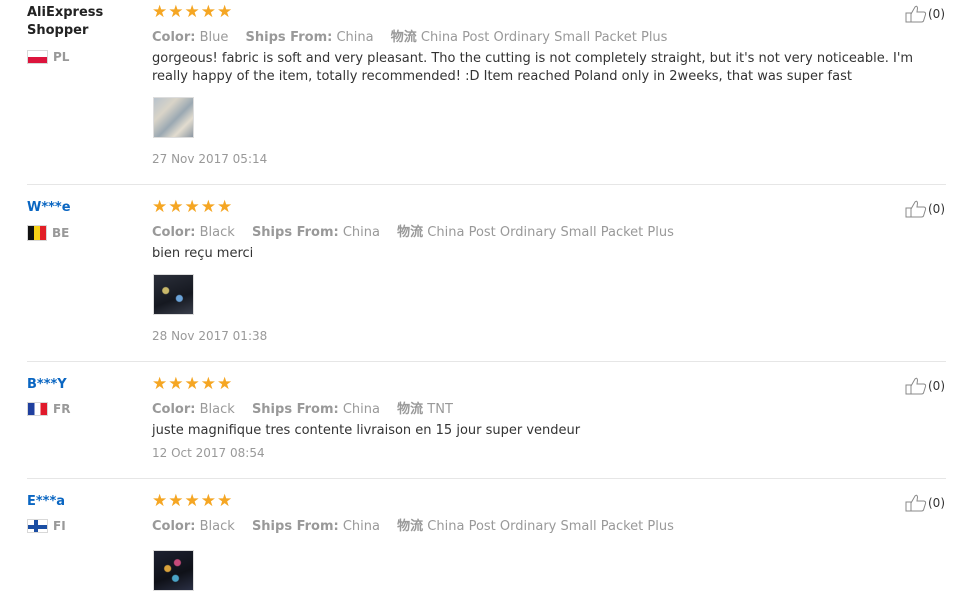 This screenshot has height=596, width=958. What do you see at coordinates (61, 57) in the screenshot?
I see `country-code: PL` at bounding box center [61, 57].